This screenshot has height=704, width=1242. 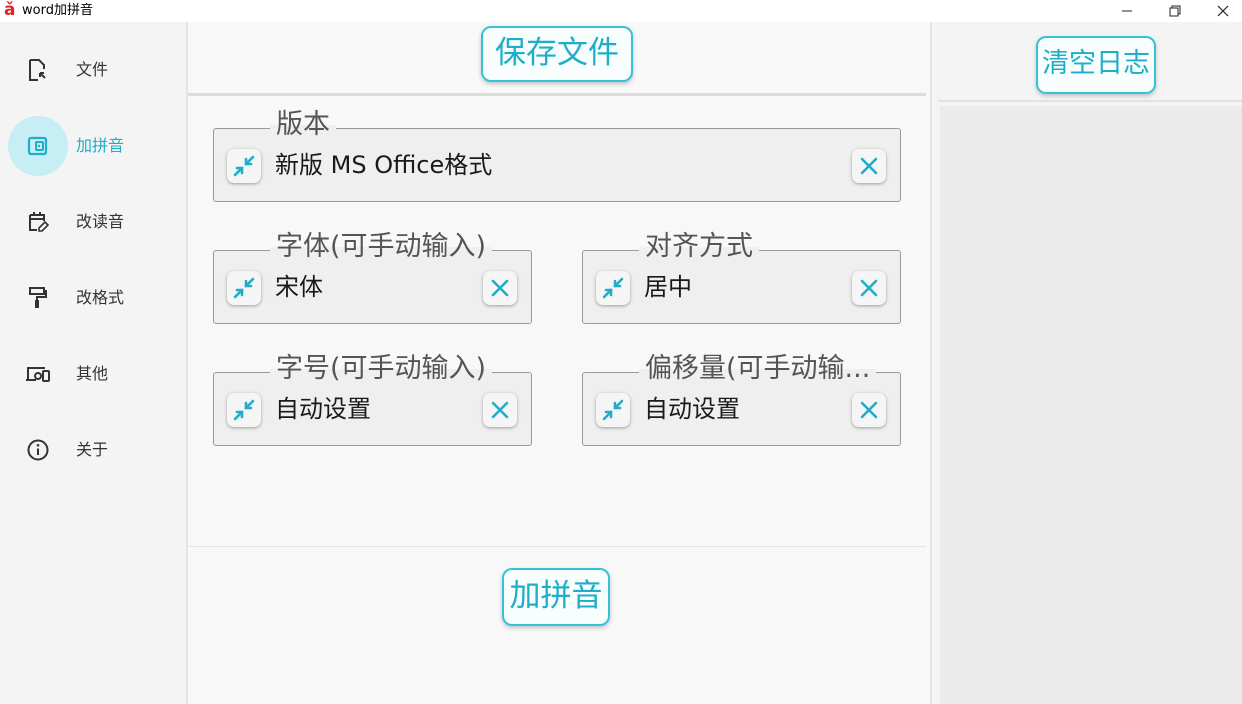 I want to click on wallet-icon, so click(x=38, y=146).